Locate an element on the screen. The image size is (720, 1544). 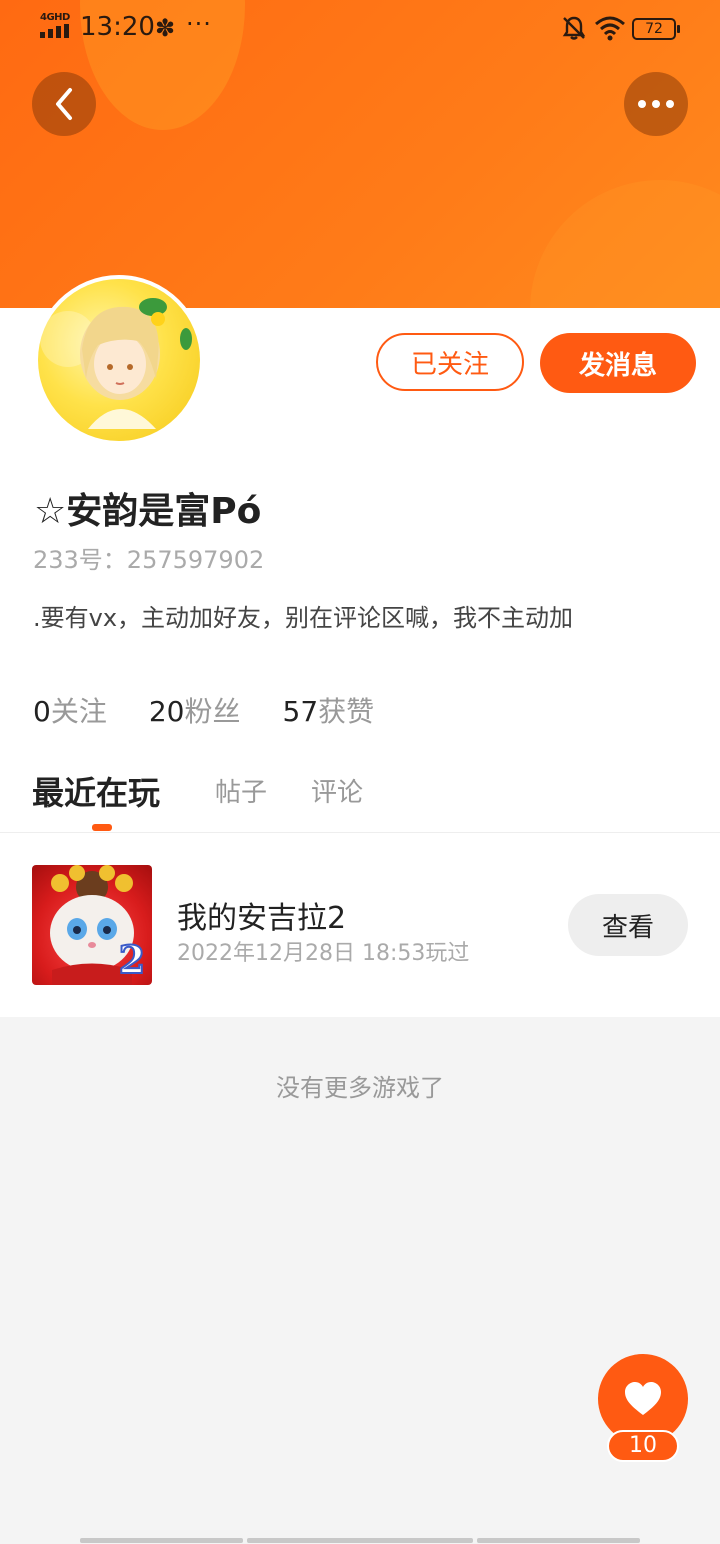
stat-label: 粉丝 is located at coordinates (212, 711).